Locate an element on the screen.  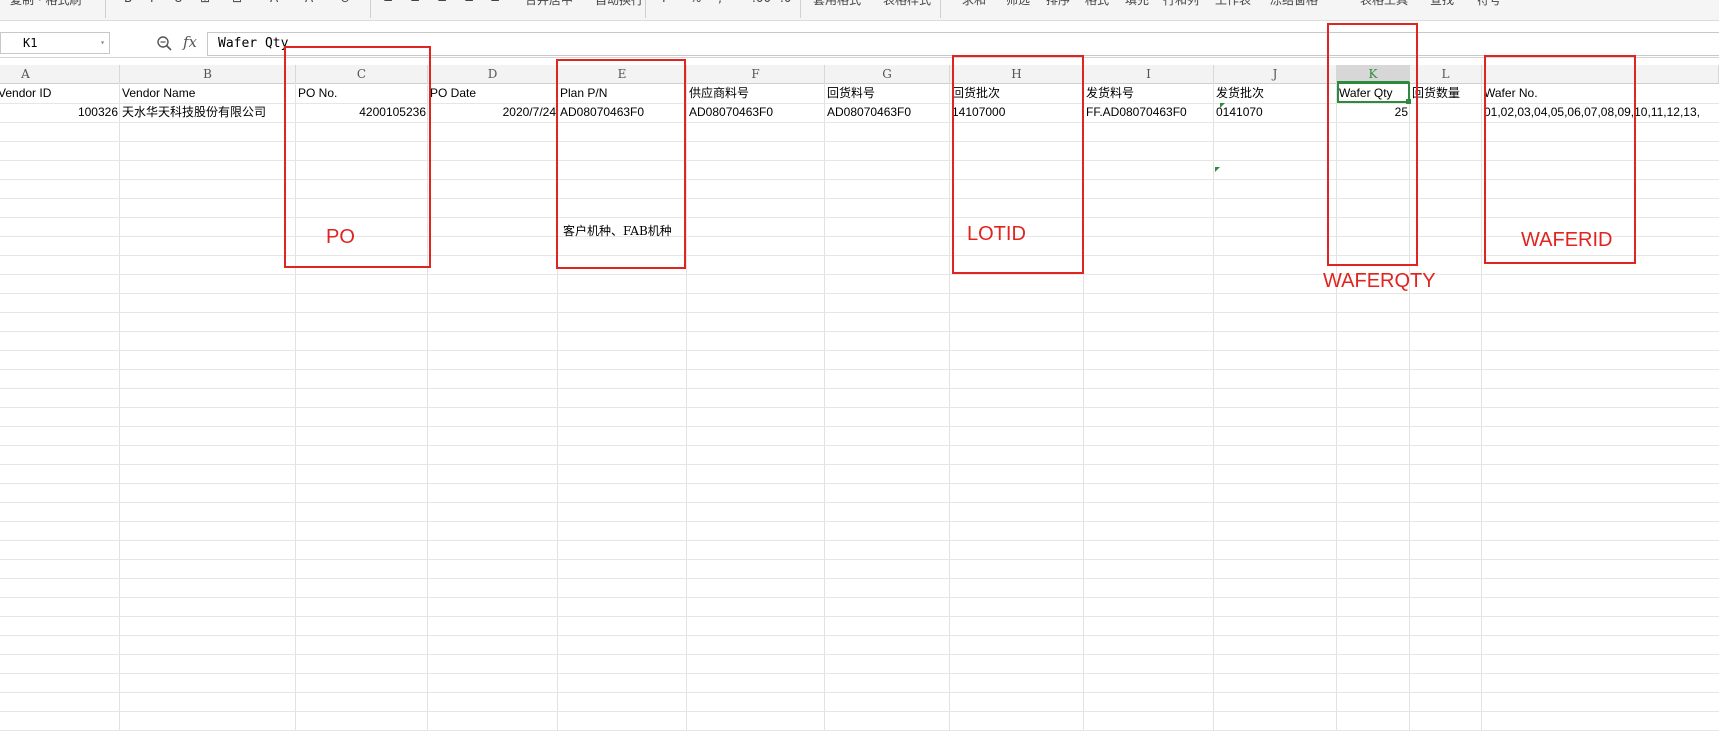
annotation-label-plan-pn: 客户机种、FAB机种 is located at coordinates (617, 231).